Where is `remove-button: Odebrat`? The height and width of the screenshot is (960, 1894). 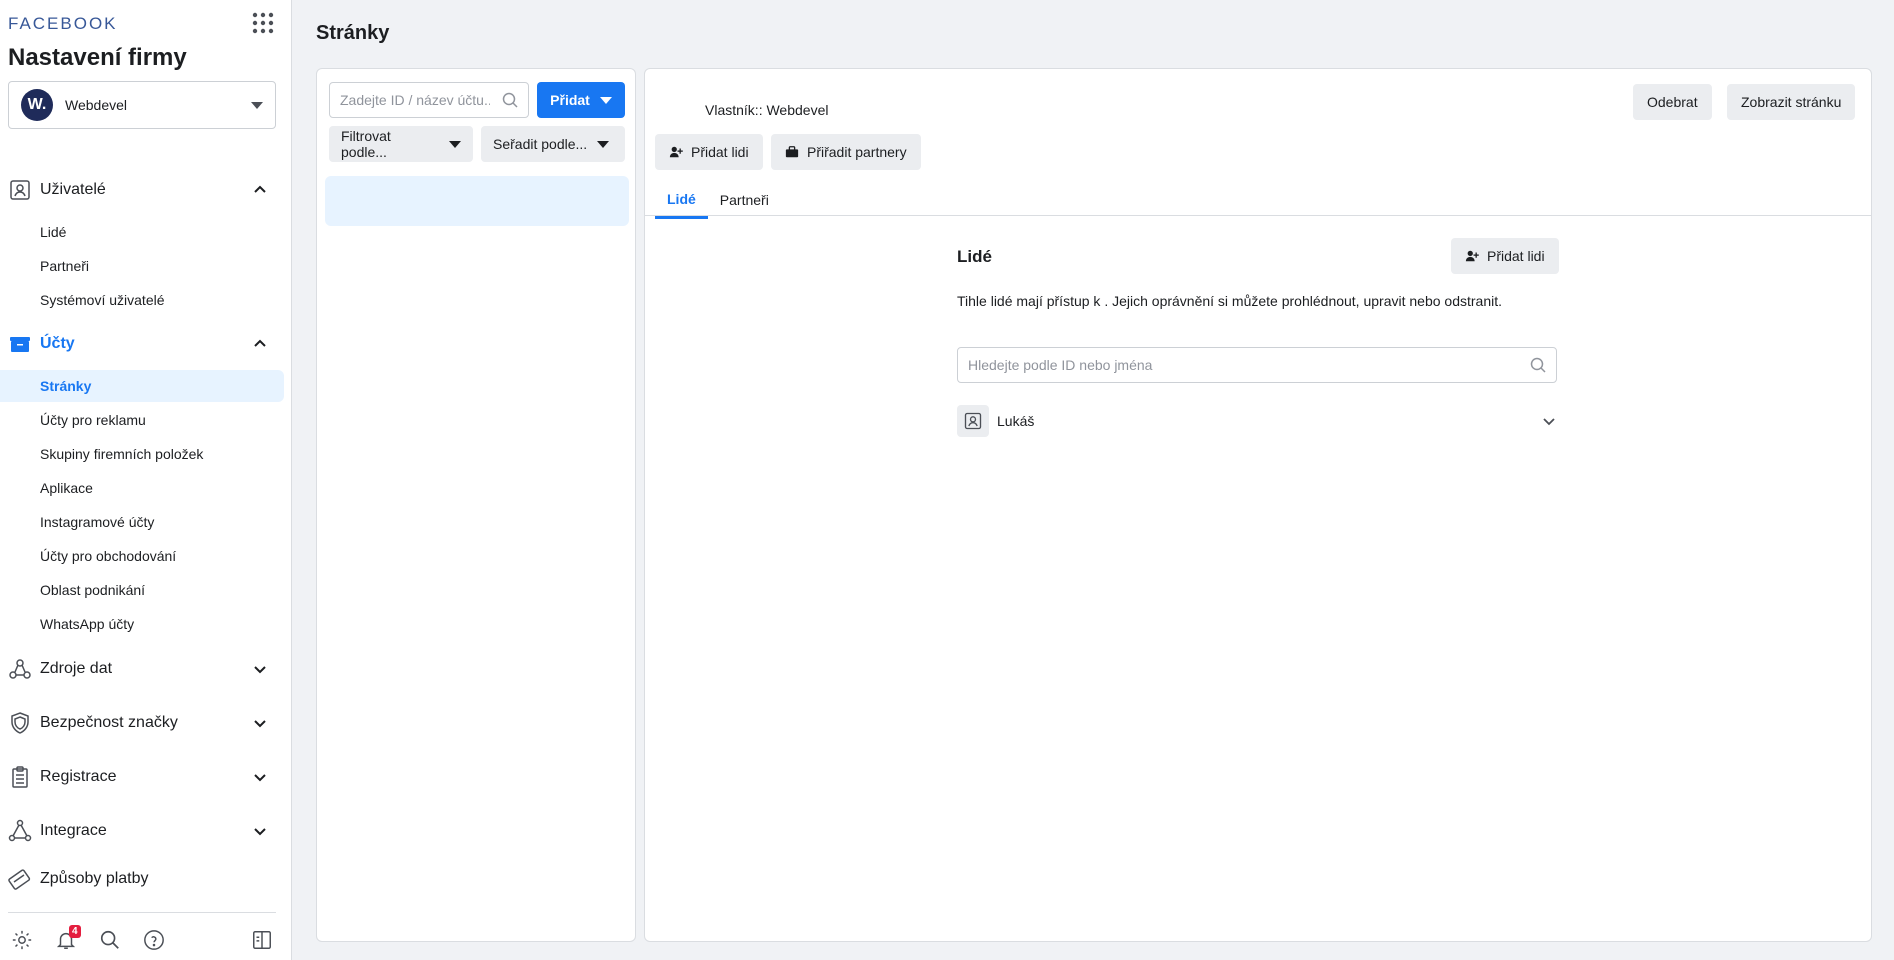
remove-button: Odebrat is located at coordinates (1672, 102).